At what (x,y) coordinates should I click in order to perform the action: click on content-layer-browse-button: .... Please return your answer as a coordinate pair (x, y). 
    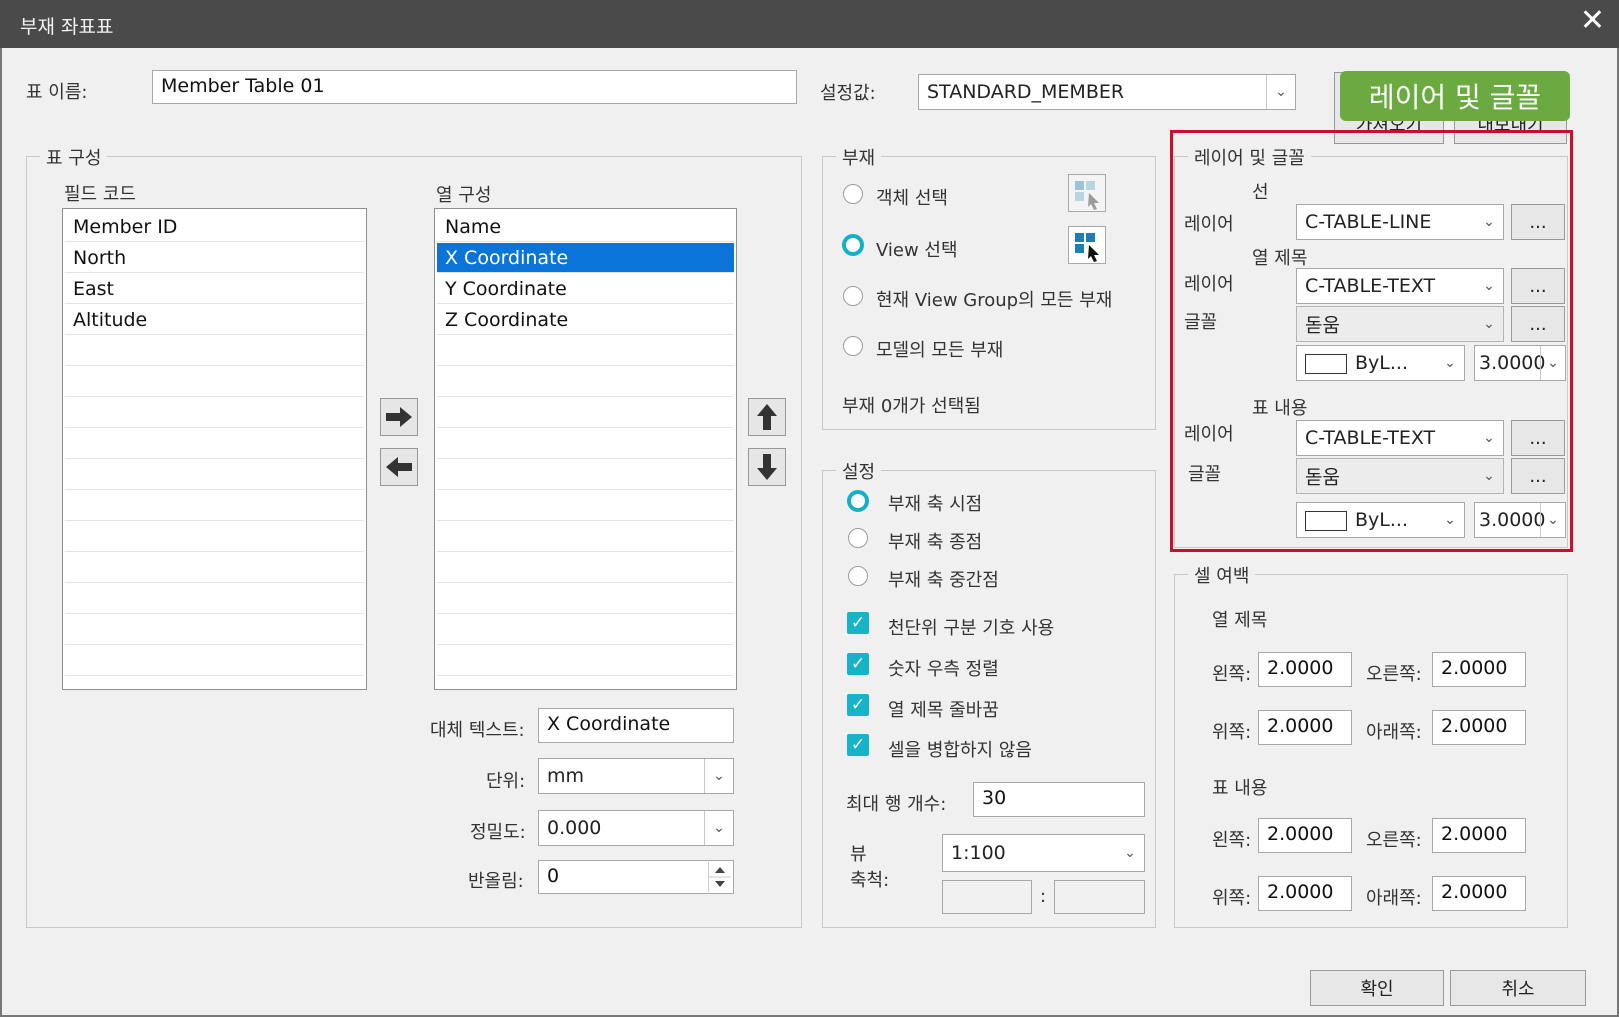
    Looking at the image, I should click on (1538, 438).